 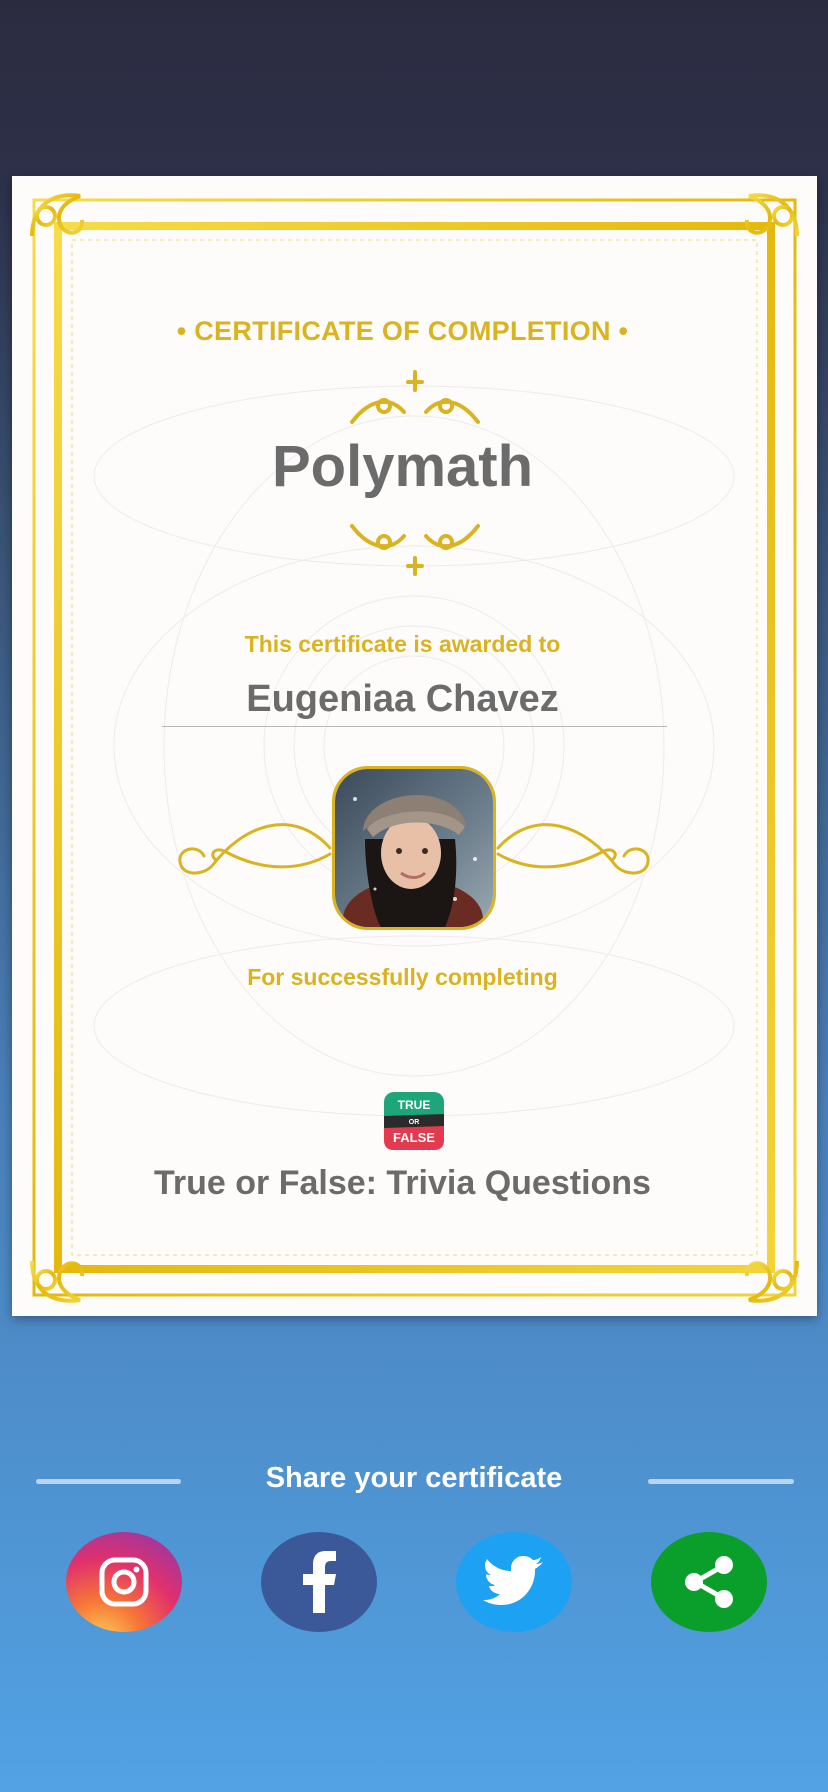 I want to click on instagram-share-button, so click(x=124, y=1582).